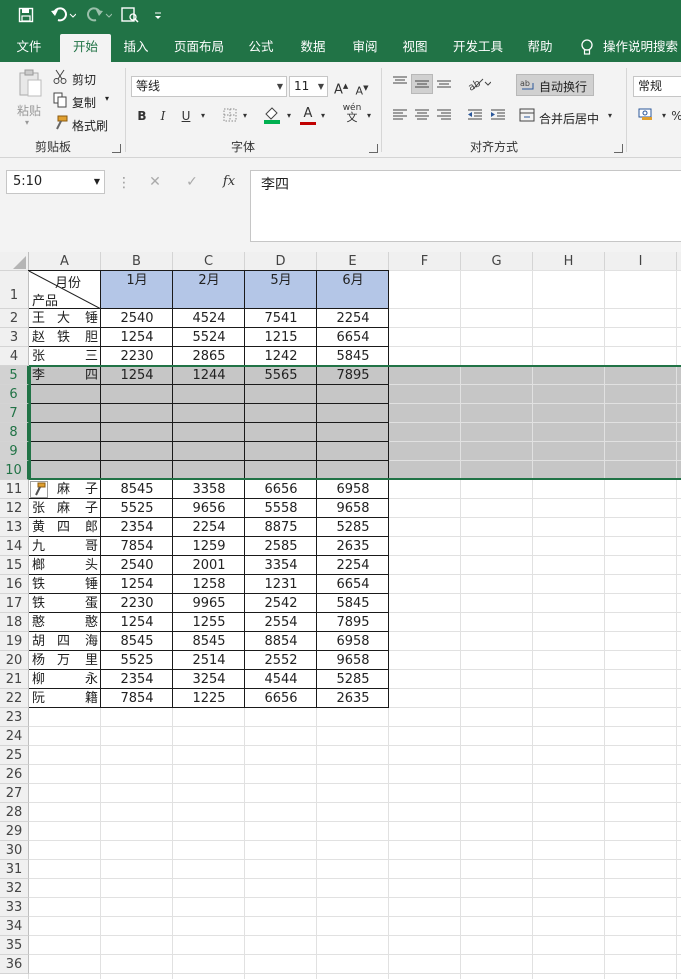 Image resolution: width=681 pixels, height=979 pixels. What do you see at coordinates (618, 148) in the screenshot?
I see `alignment-launcher-icon` at bounding box center [618, 148].